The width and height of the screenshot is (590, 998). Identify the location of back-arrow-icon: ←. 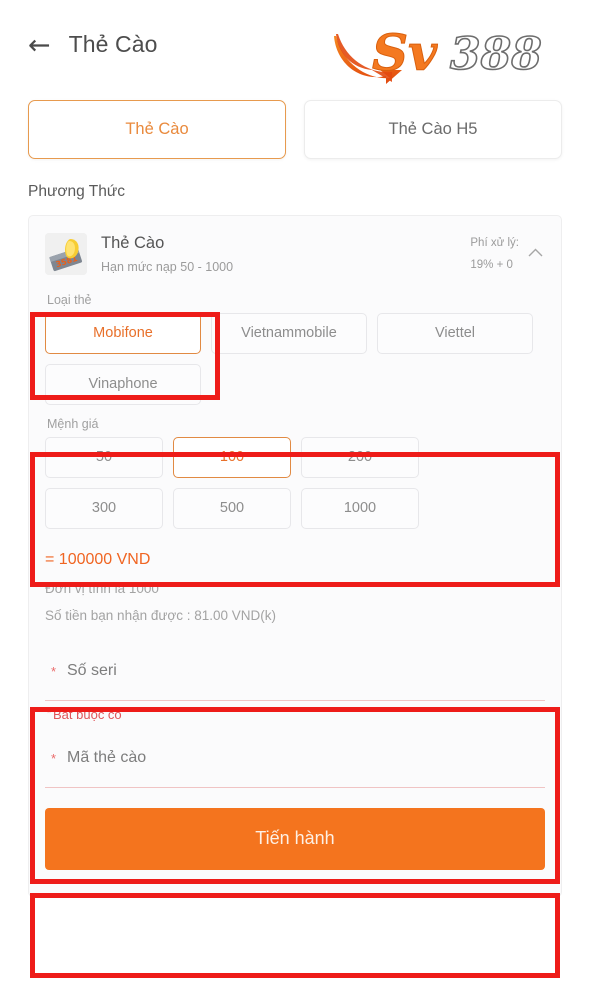
(39, 45).